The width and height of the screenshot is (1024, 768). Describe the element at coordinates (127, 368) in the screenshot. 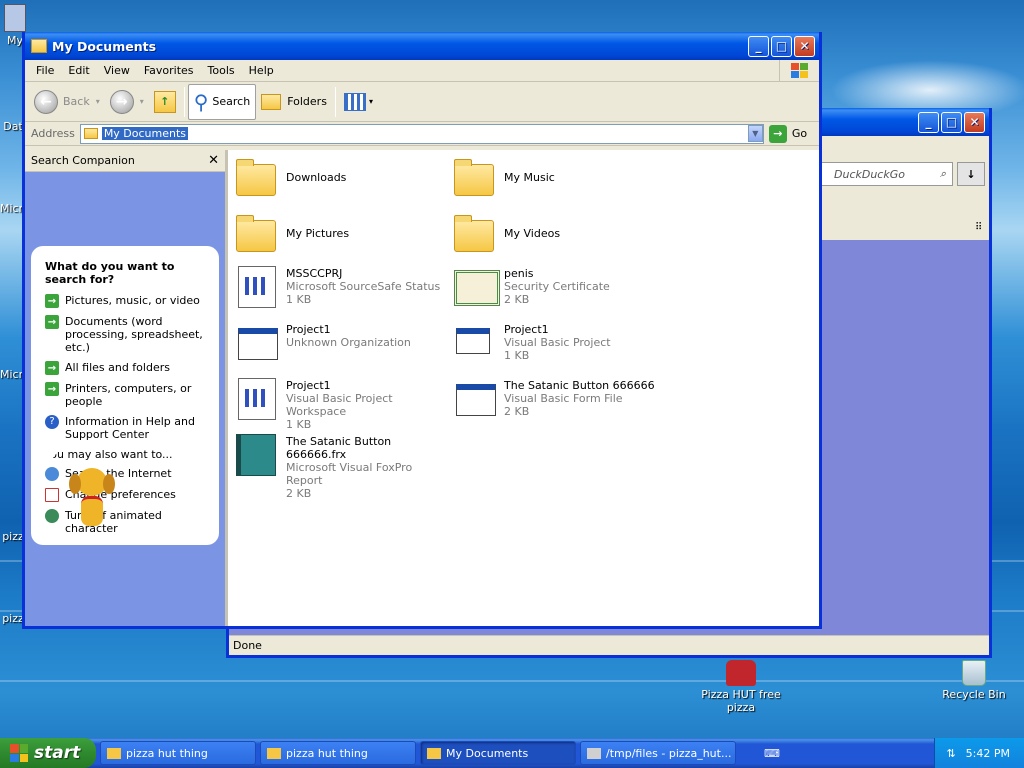

I see `search-option-all-files: → All files and folders` at that location.